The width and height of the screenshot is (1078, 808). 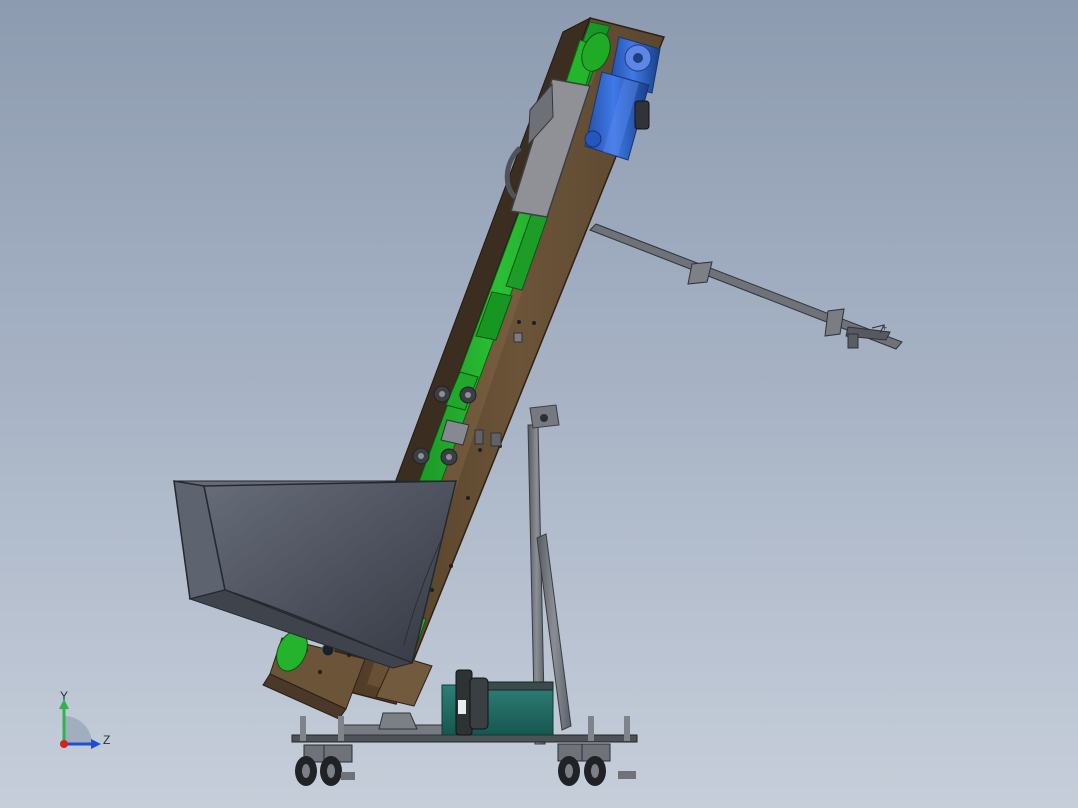 I want to click on roller-lower-left, so click(x=421, y=456).